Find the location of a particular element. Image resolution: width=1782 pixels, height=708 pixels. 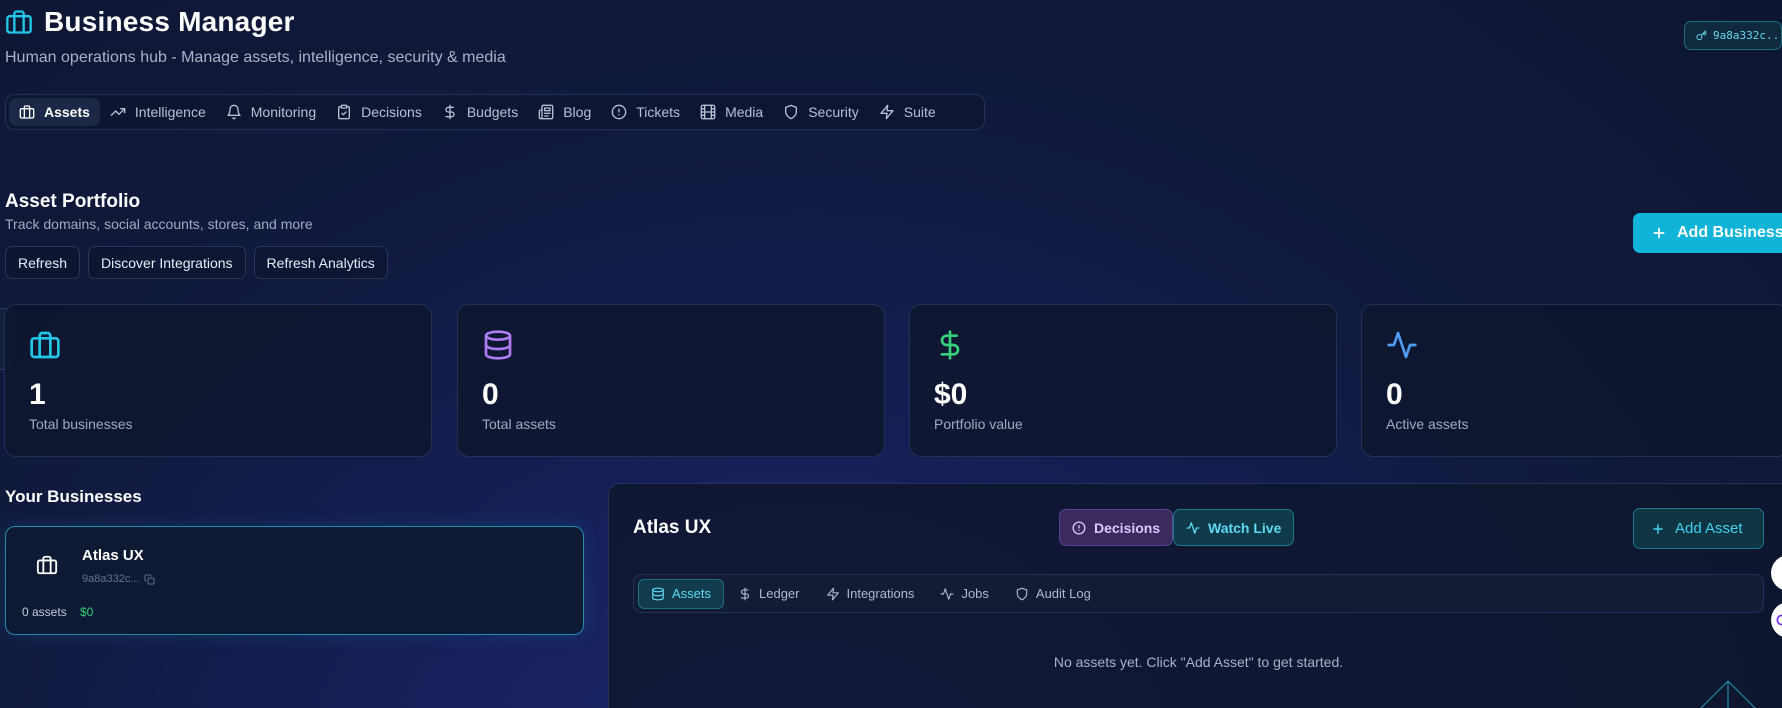

stat-label: Portfolio value is located at coordinates (978, 424).